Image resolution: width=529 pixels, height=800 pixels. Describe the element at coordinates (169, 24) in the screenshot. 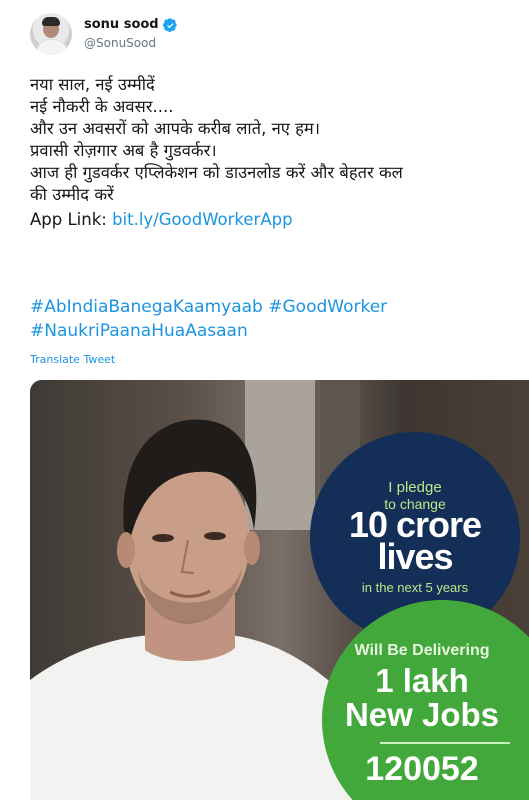

I see `verified-badge-icon` at that location.